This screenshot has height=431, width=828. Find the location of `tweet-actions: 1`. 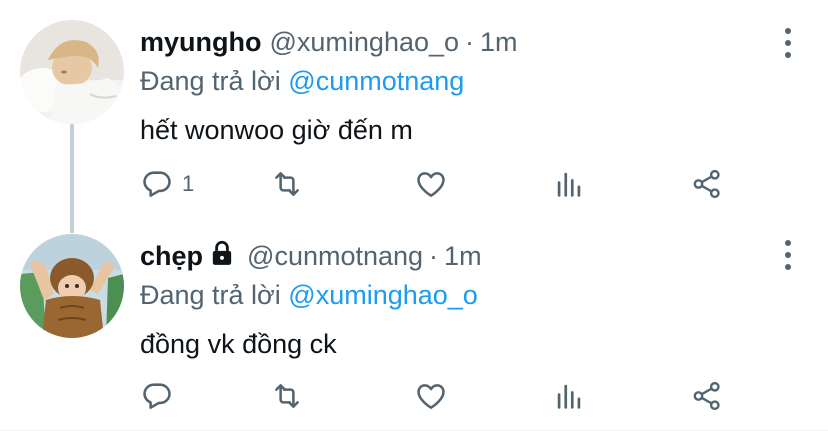

tweet-actions: 1 is located at coordinates (440, 184).